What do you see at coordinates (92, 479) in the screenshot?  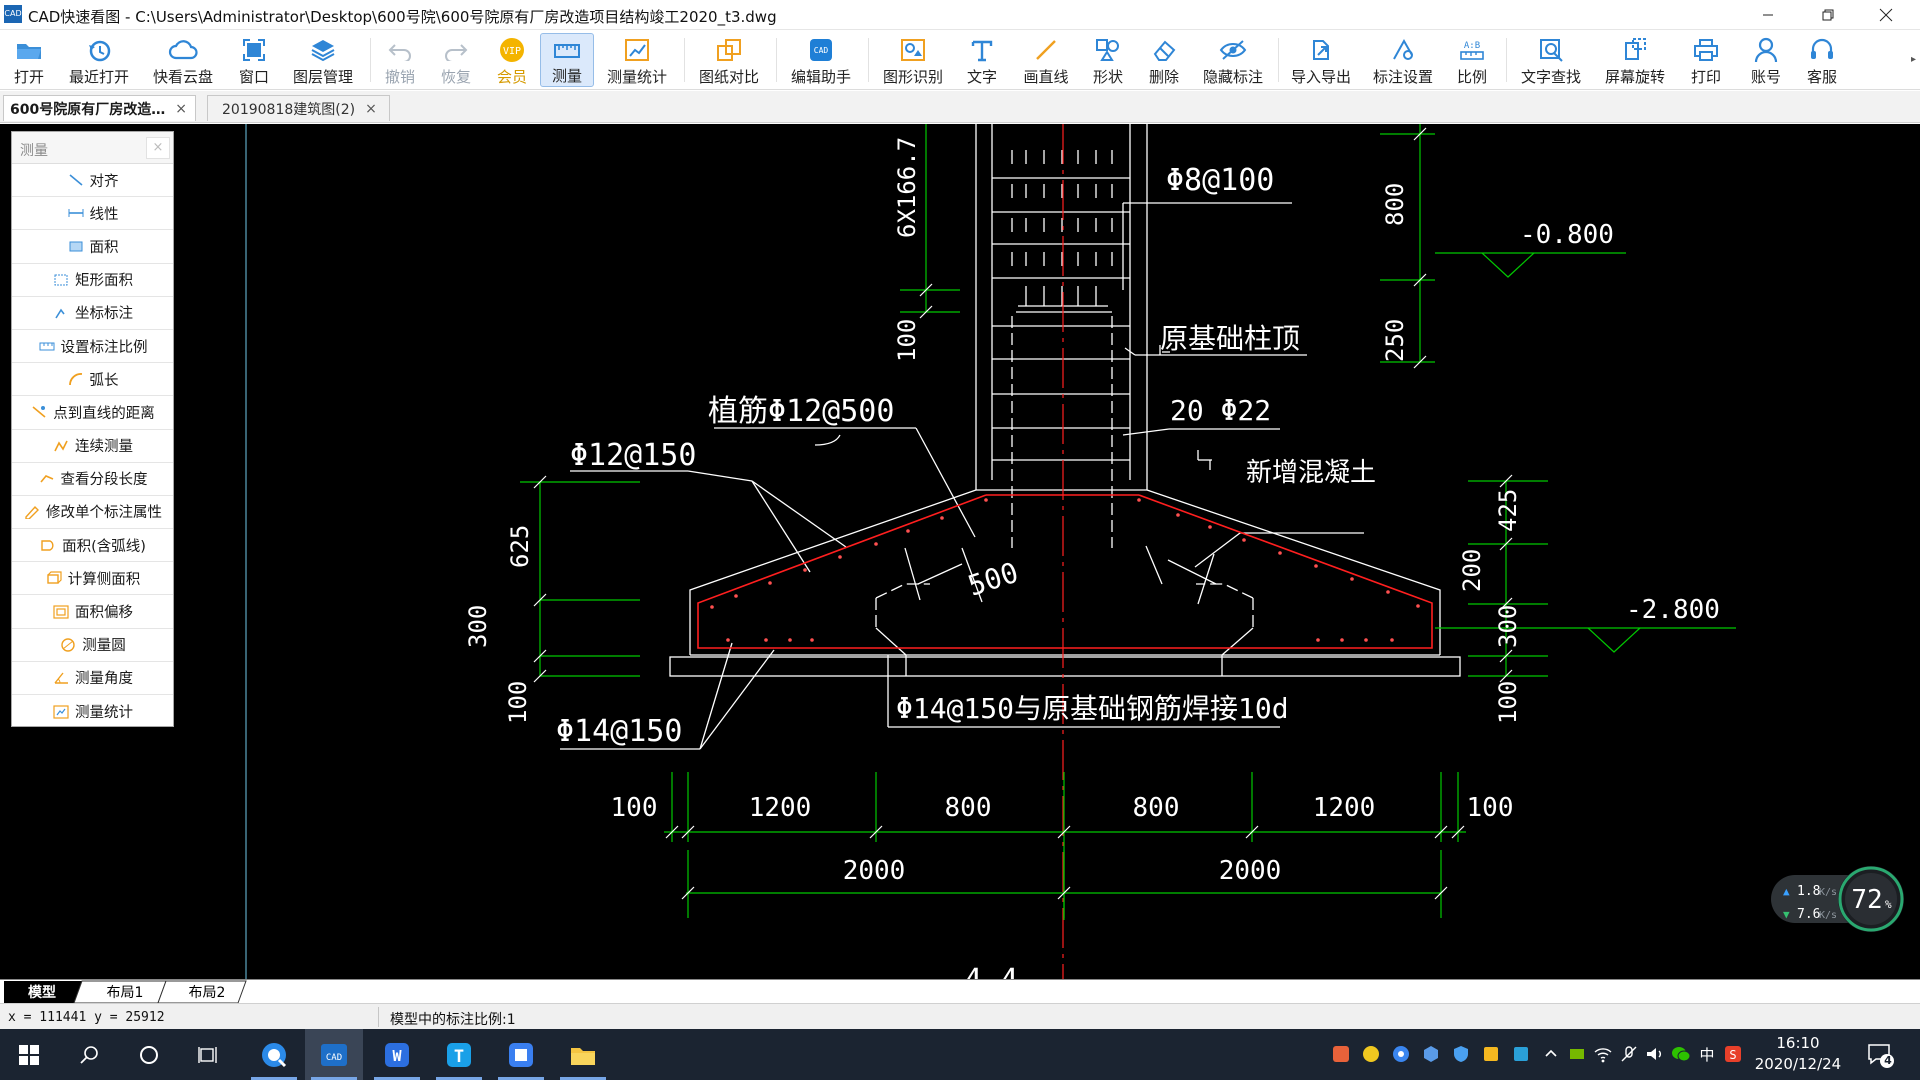 I see `measure-segment-length-item: 查看分段长度` at bounding box center [92, 479].